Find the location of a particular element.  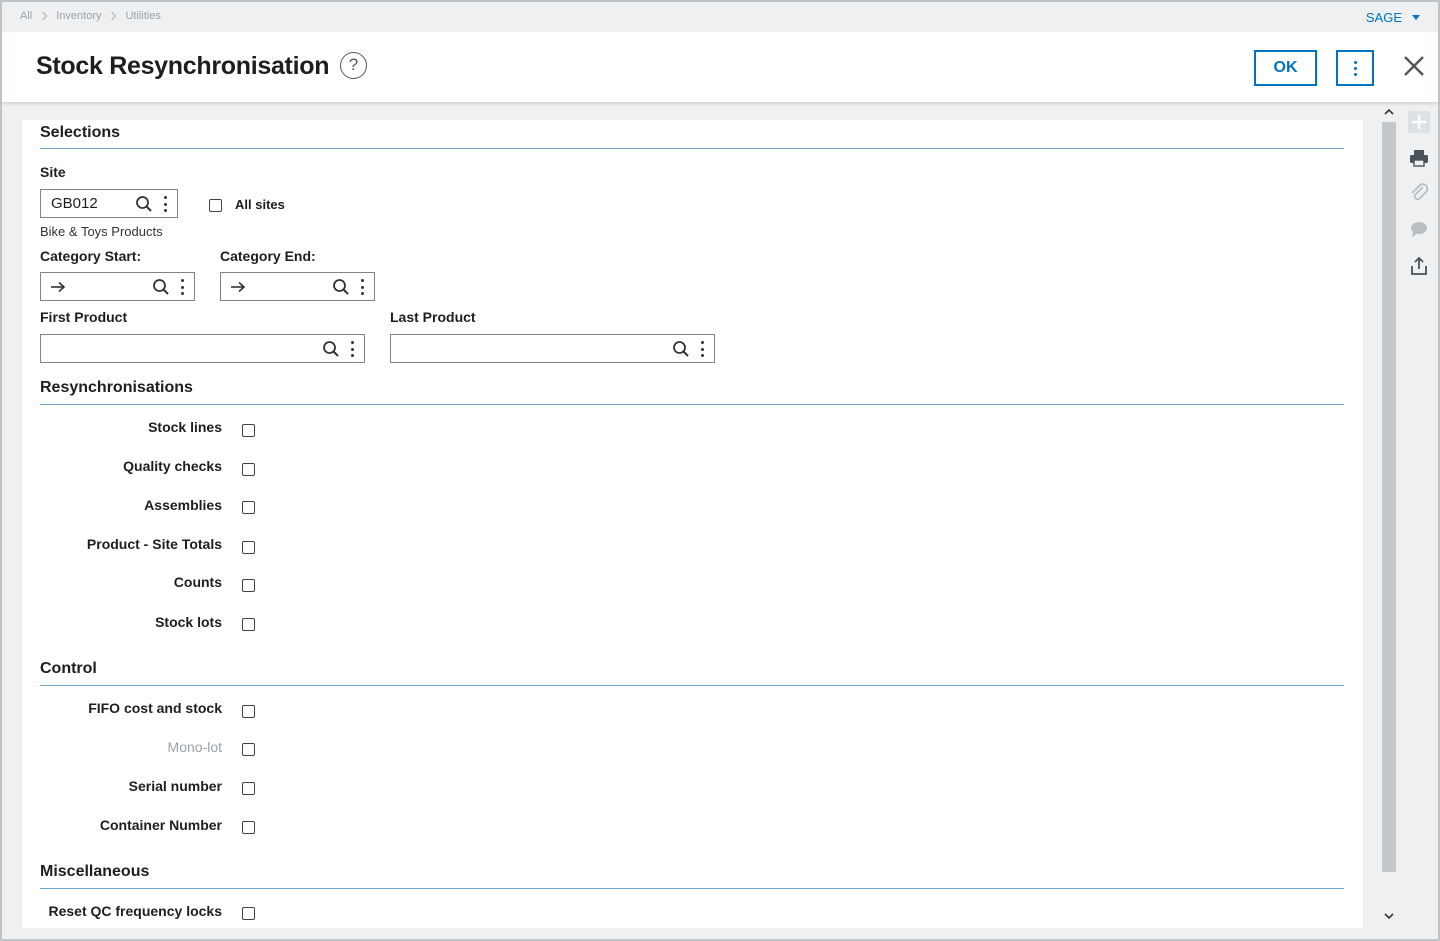

category-end-field is located at coordinates (297, 286).